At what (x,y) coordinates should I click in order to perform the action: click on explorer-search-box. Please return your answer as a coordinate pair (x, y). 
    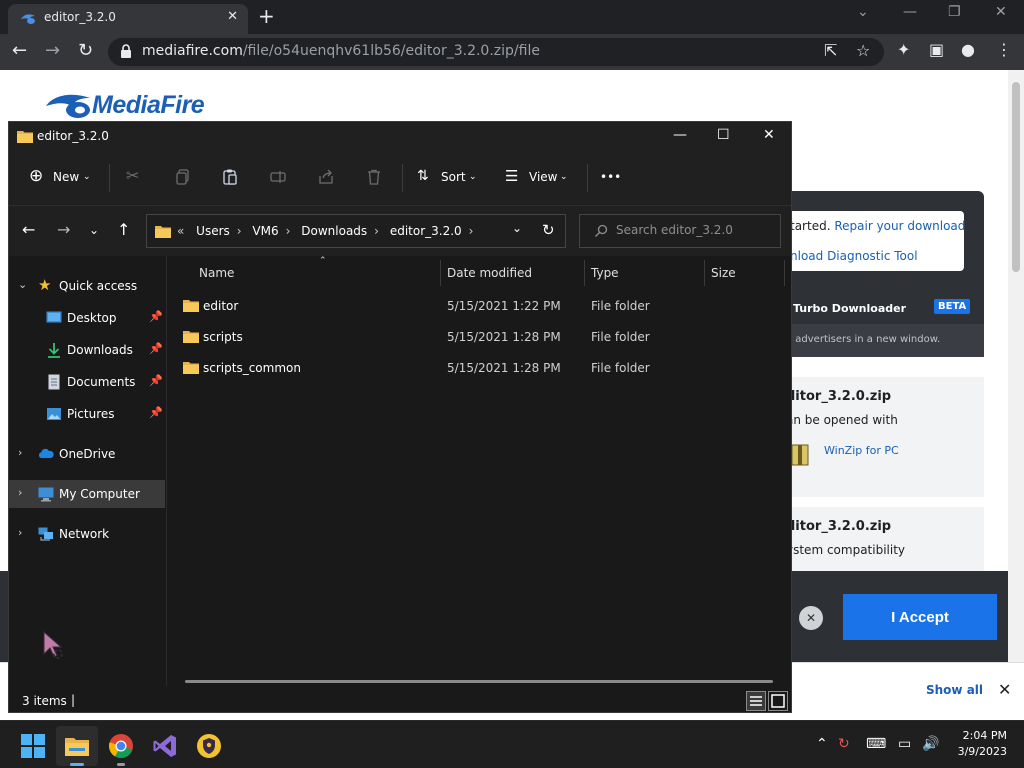
    Looking at the image, I should click on (680, 231).